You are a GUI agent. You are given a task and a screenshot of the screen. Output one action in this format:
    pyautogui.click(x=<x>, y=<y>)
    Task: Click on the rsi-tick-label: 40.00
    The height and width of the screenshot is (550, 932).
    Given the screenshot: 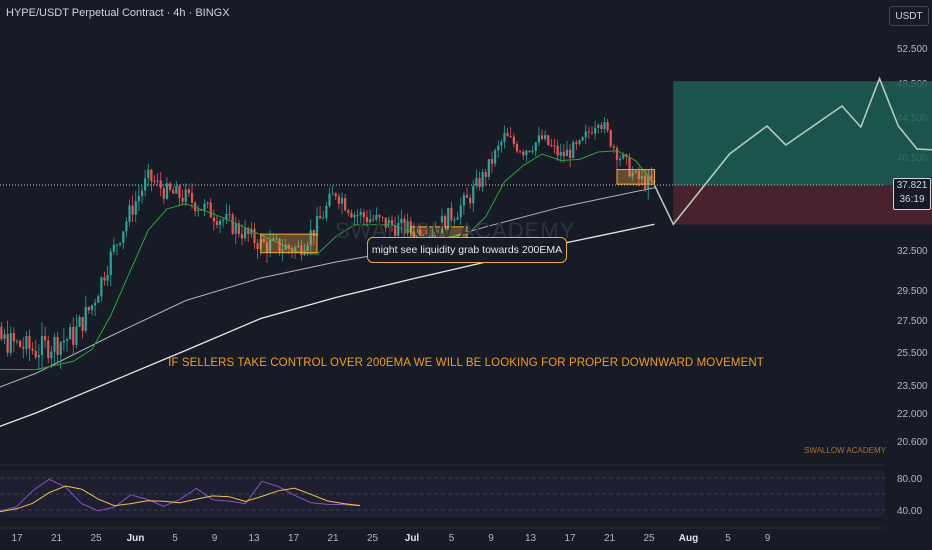 What is the action you would take?
    pyautogui.click(x=909, y=511)
    